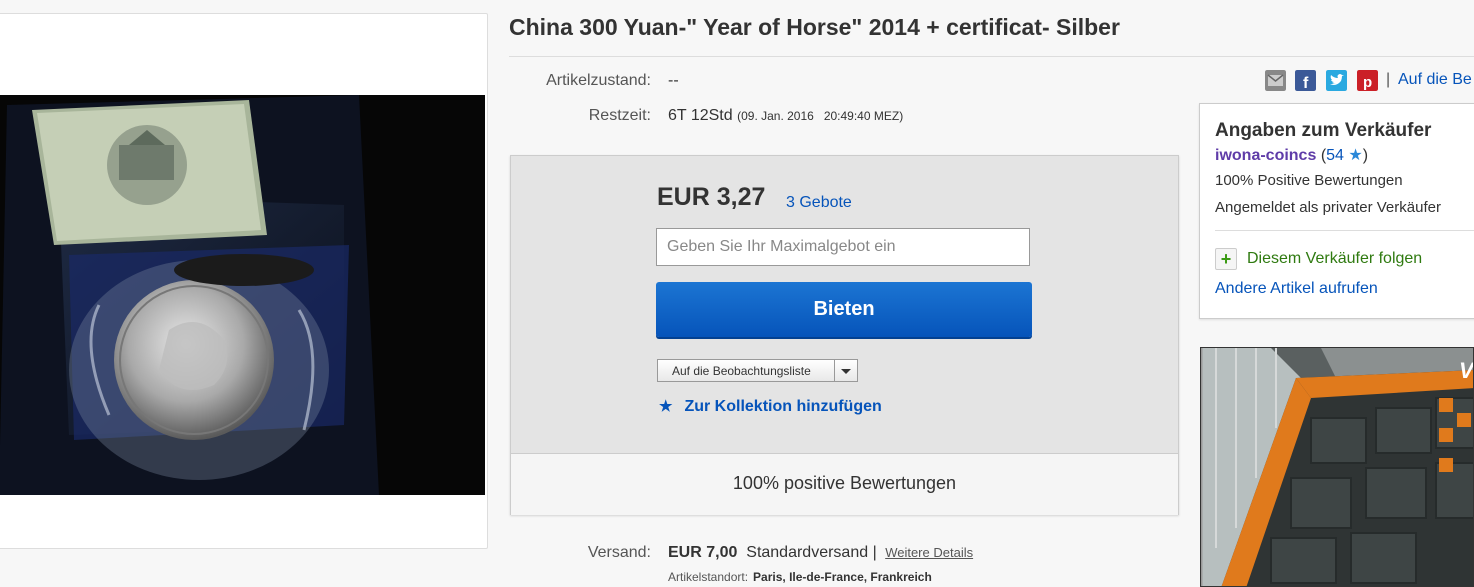  I want to click on time-left-remaining: 6T 12Std, so click(700, 115).